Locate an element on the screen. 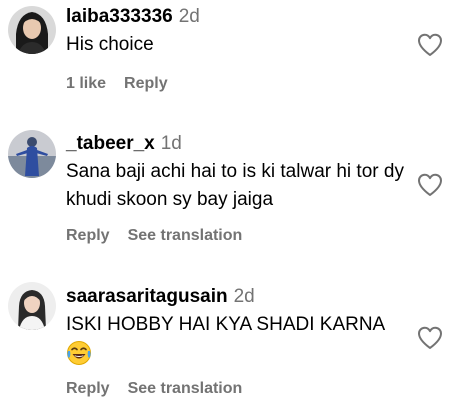 The width and height of the screenshot is (454, 411). likes-count: 1 like is located at coordinates (86, 83).